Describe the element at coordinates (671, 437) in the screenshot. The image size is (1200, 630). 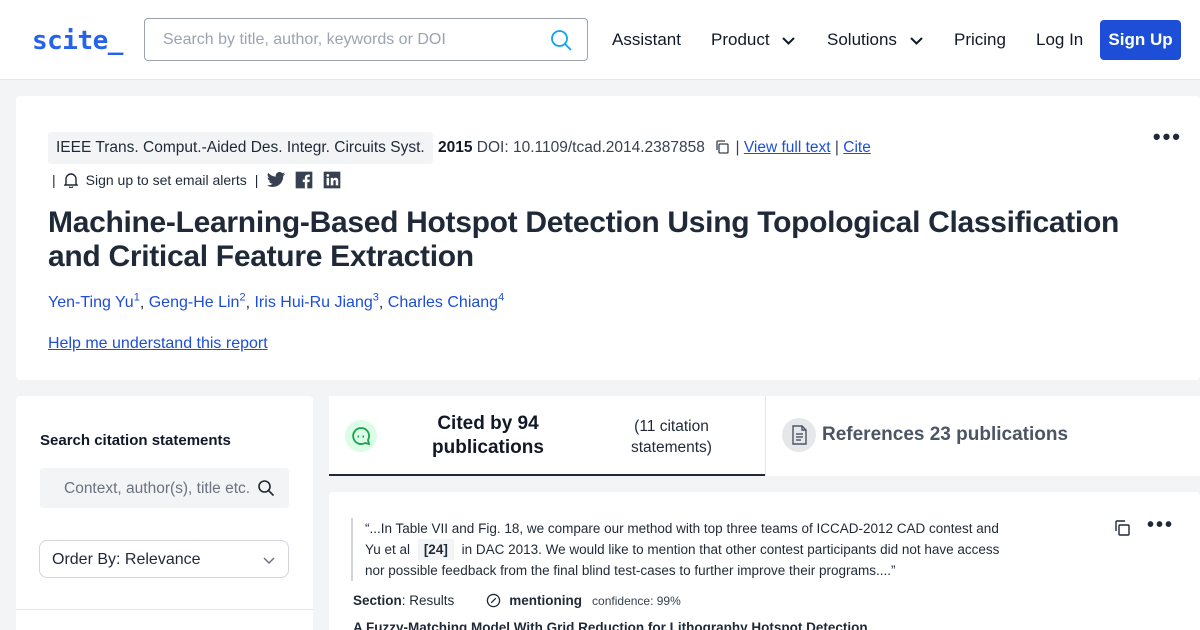
I see `citation-statements-count: (11 citation statements)` at that location.